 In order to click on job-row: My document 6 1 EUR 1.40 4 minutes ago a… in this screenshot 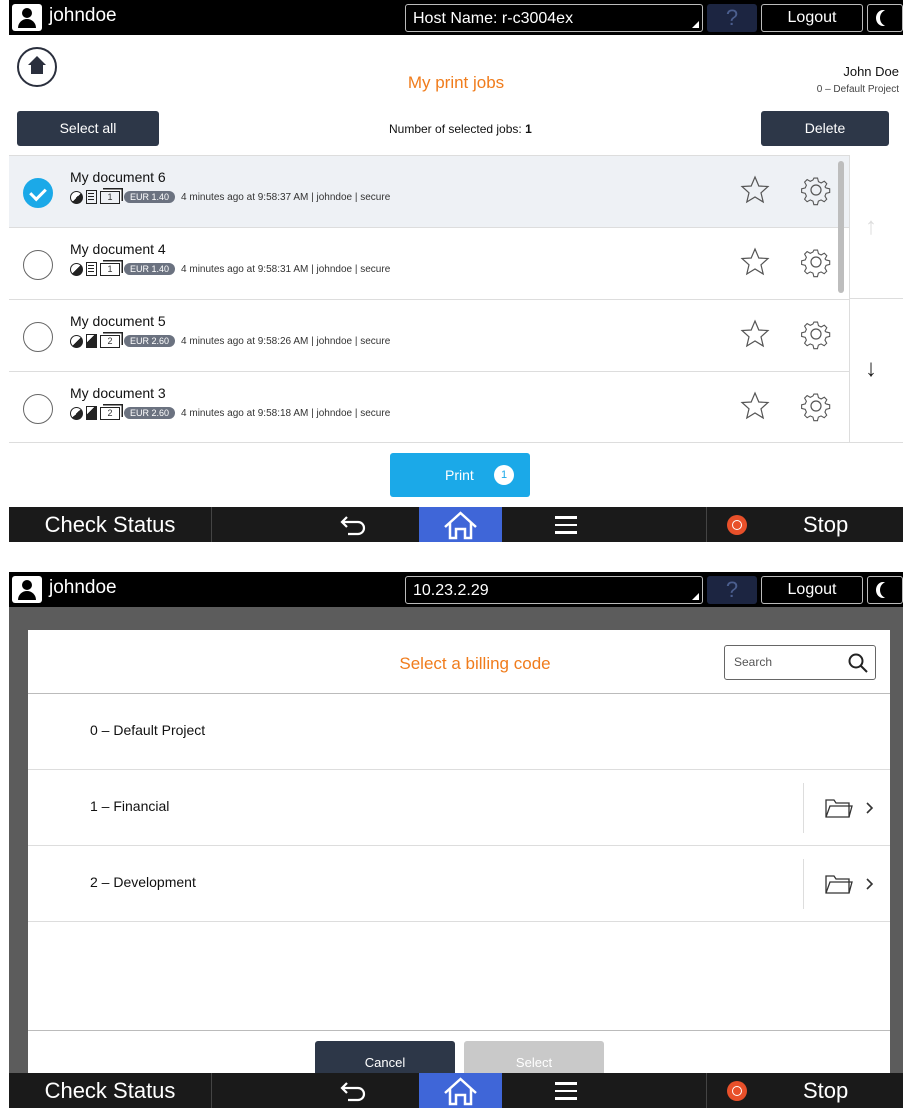, I will do `click(429, 192)`.